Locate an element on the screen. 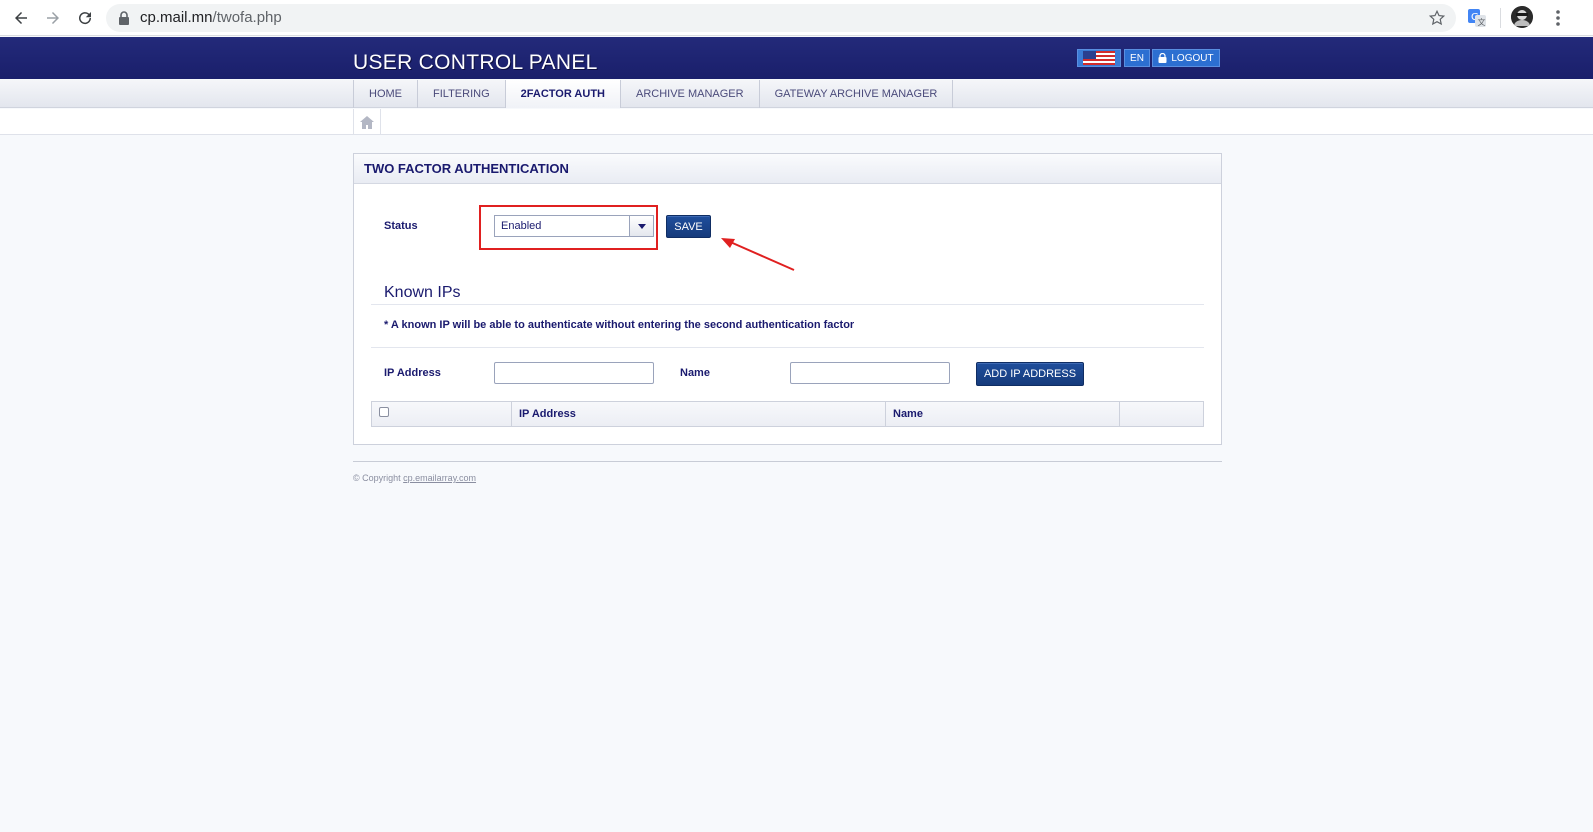  us-flag-icon is located at coordinates (1099, 58).